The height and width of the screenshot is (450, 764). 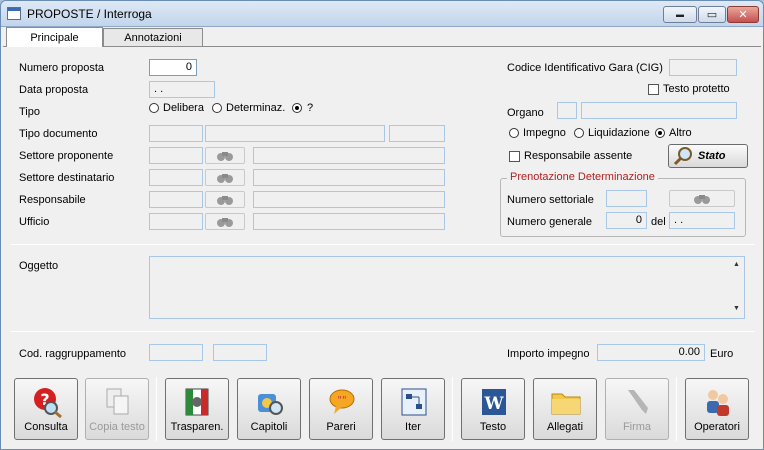 I want to click on consulta-button: ? Consulta, so click(x=46, y=409).